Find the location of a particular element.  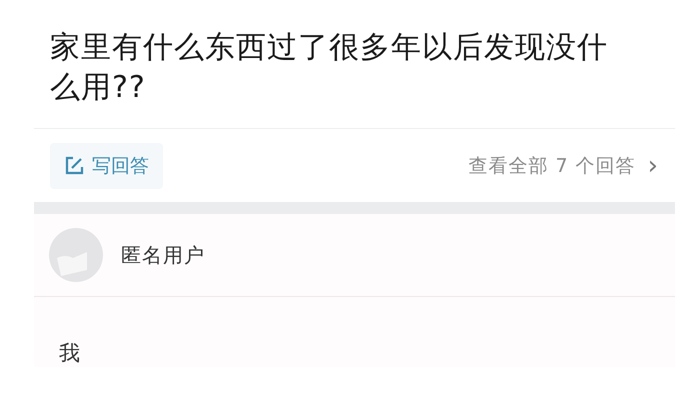

edit-icon is located at coordinates (74, 166).